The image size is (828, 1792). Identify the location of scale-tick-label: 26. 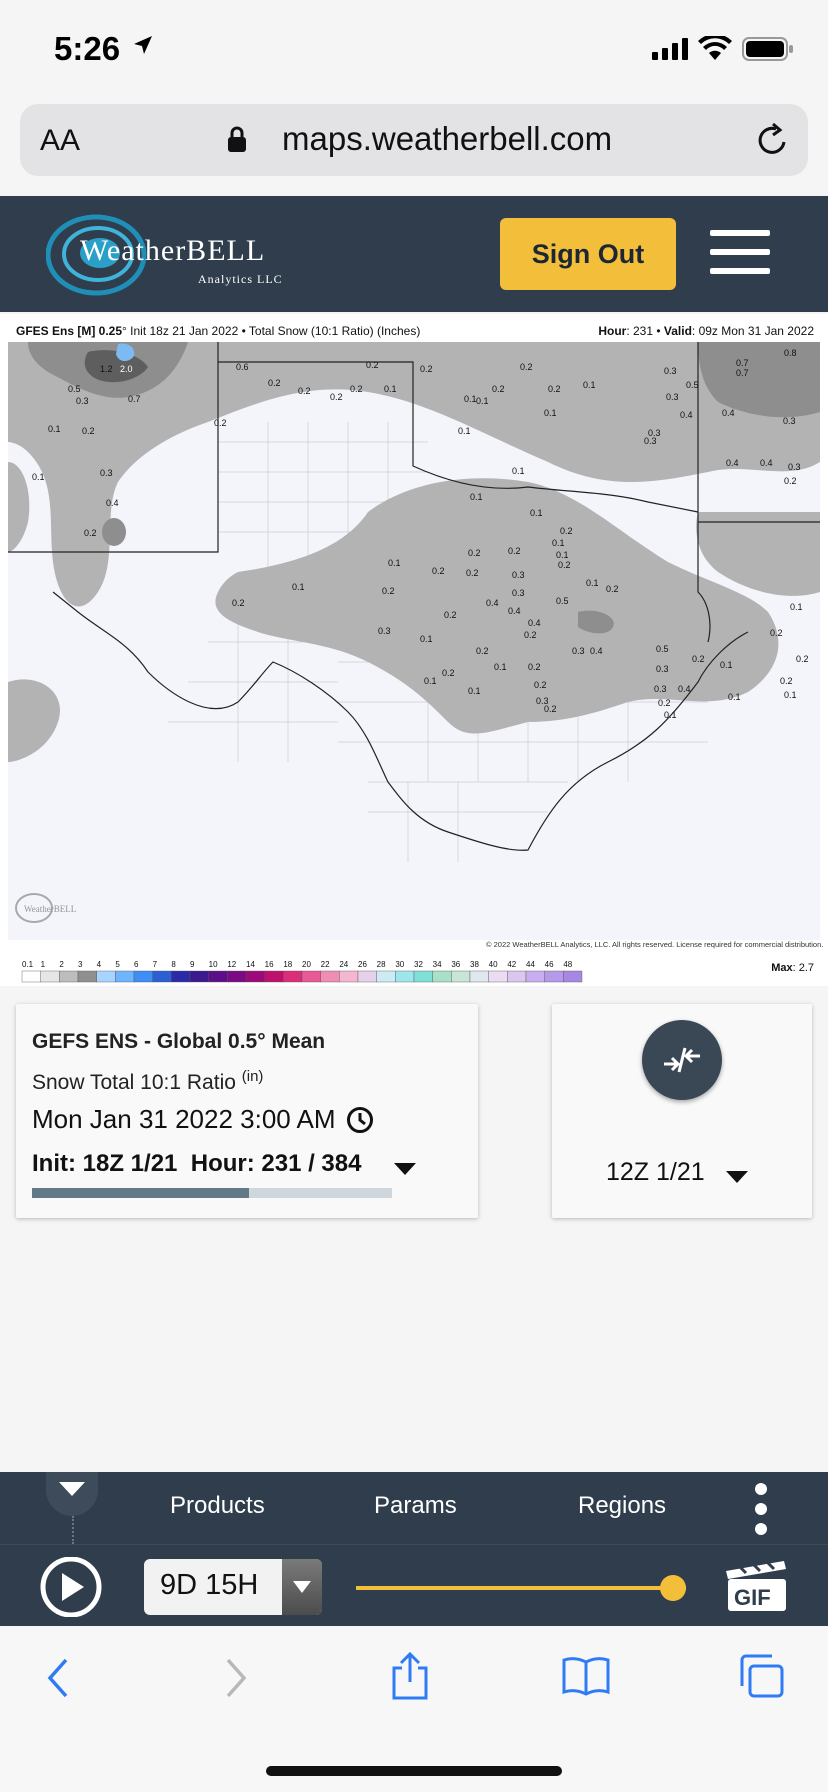
(362, 964).